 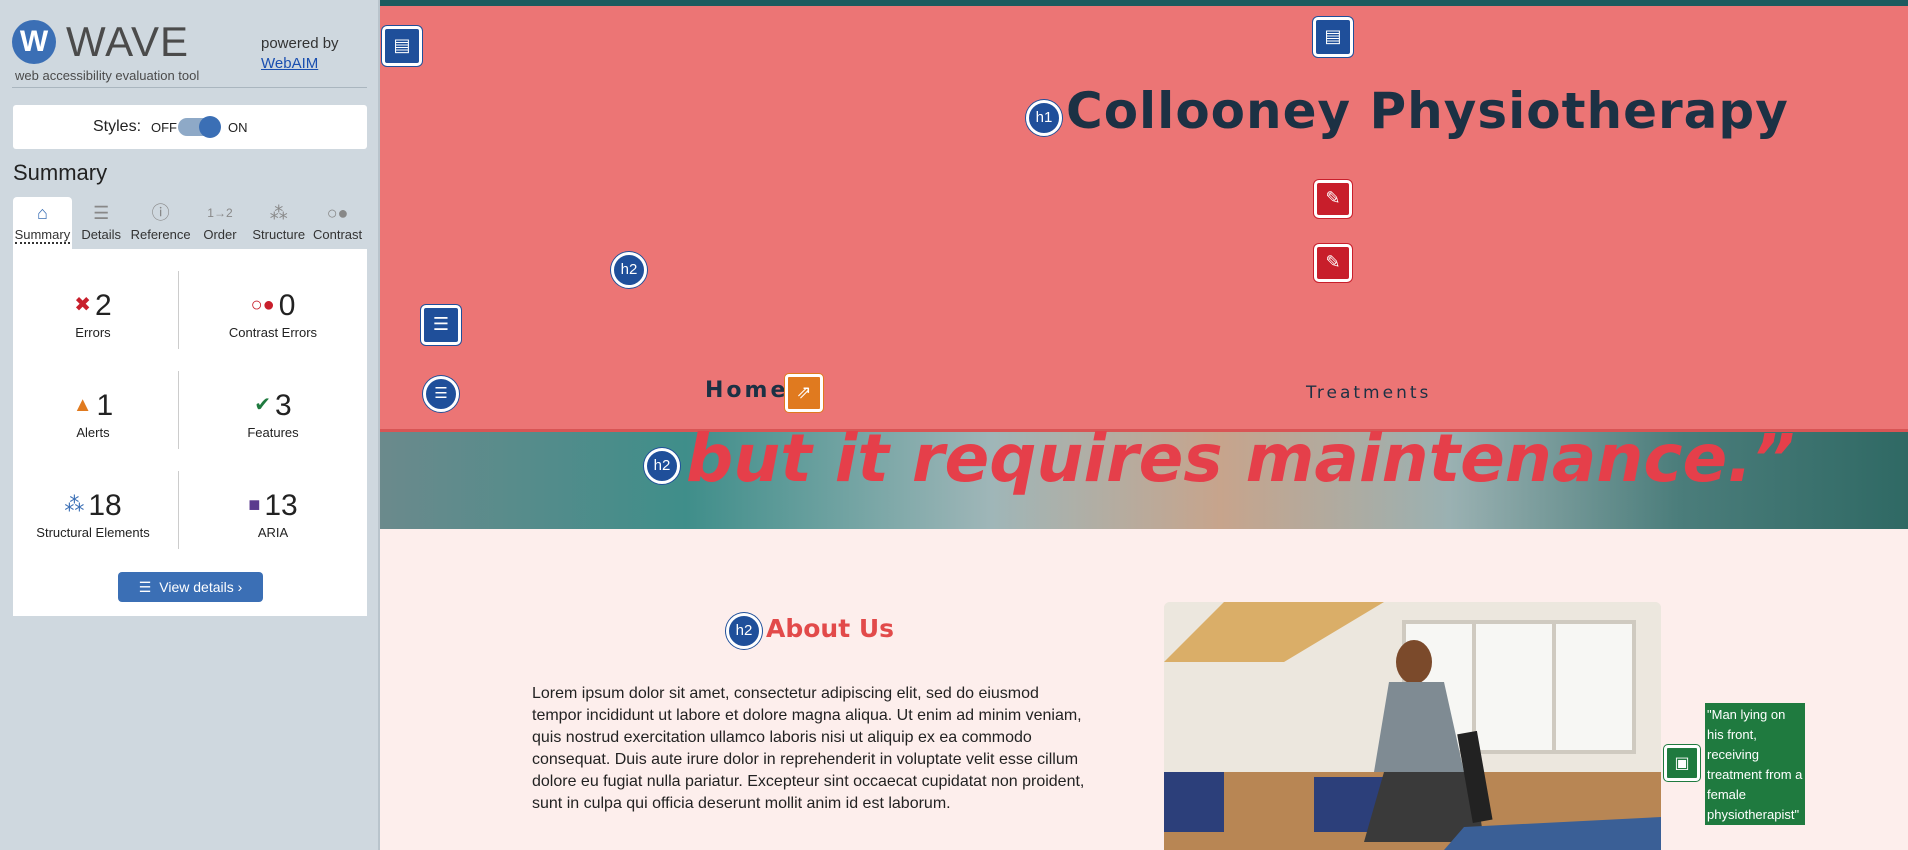 I want to click on nav-treatments-link: Treatments, so click(x=1368, y=393).